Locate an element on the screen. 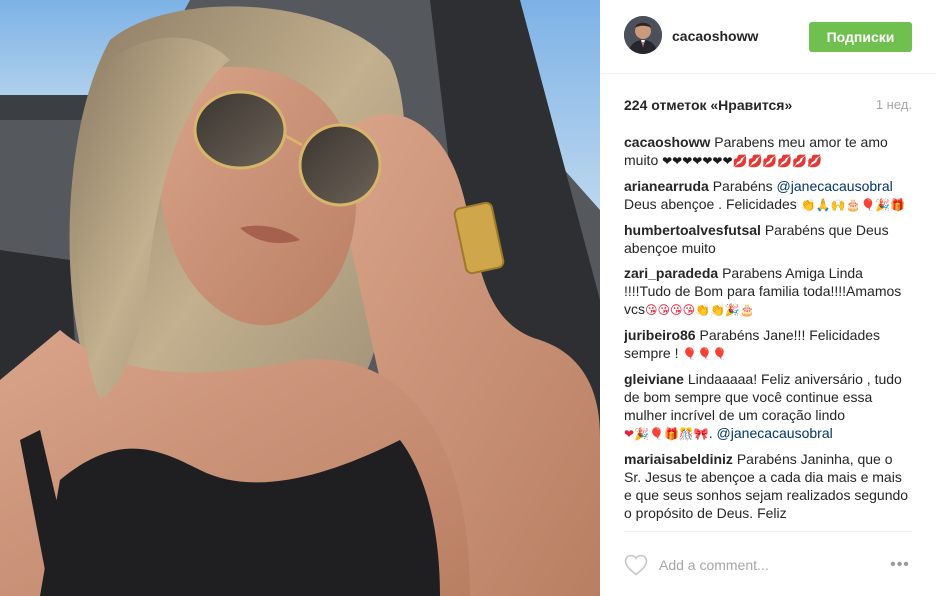 The width and height of the screenshot is (936, 596). post-timestamp: 1 нед. is located at coordinates (894, 104).